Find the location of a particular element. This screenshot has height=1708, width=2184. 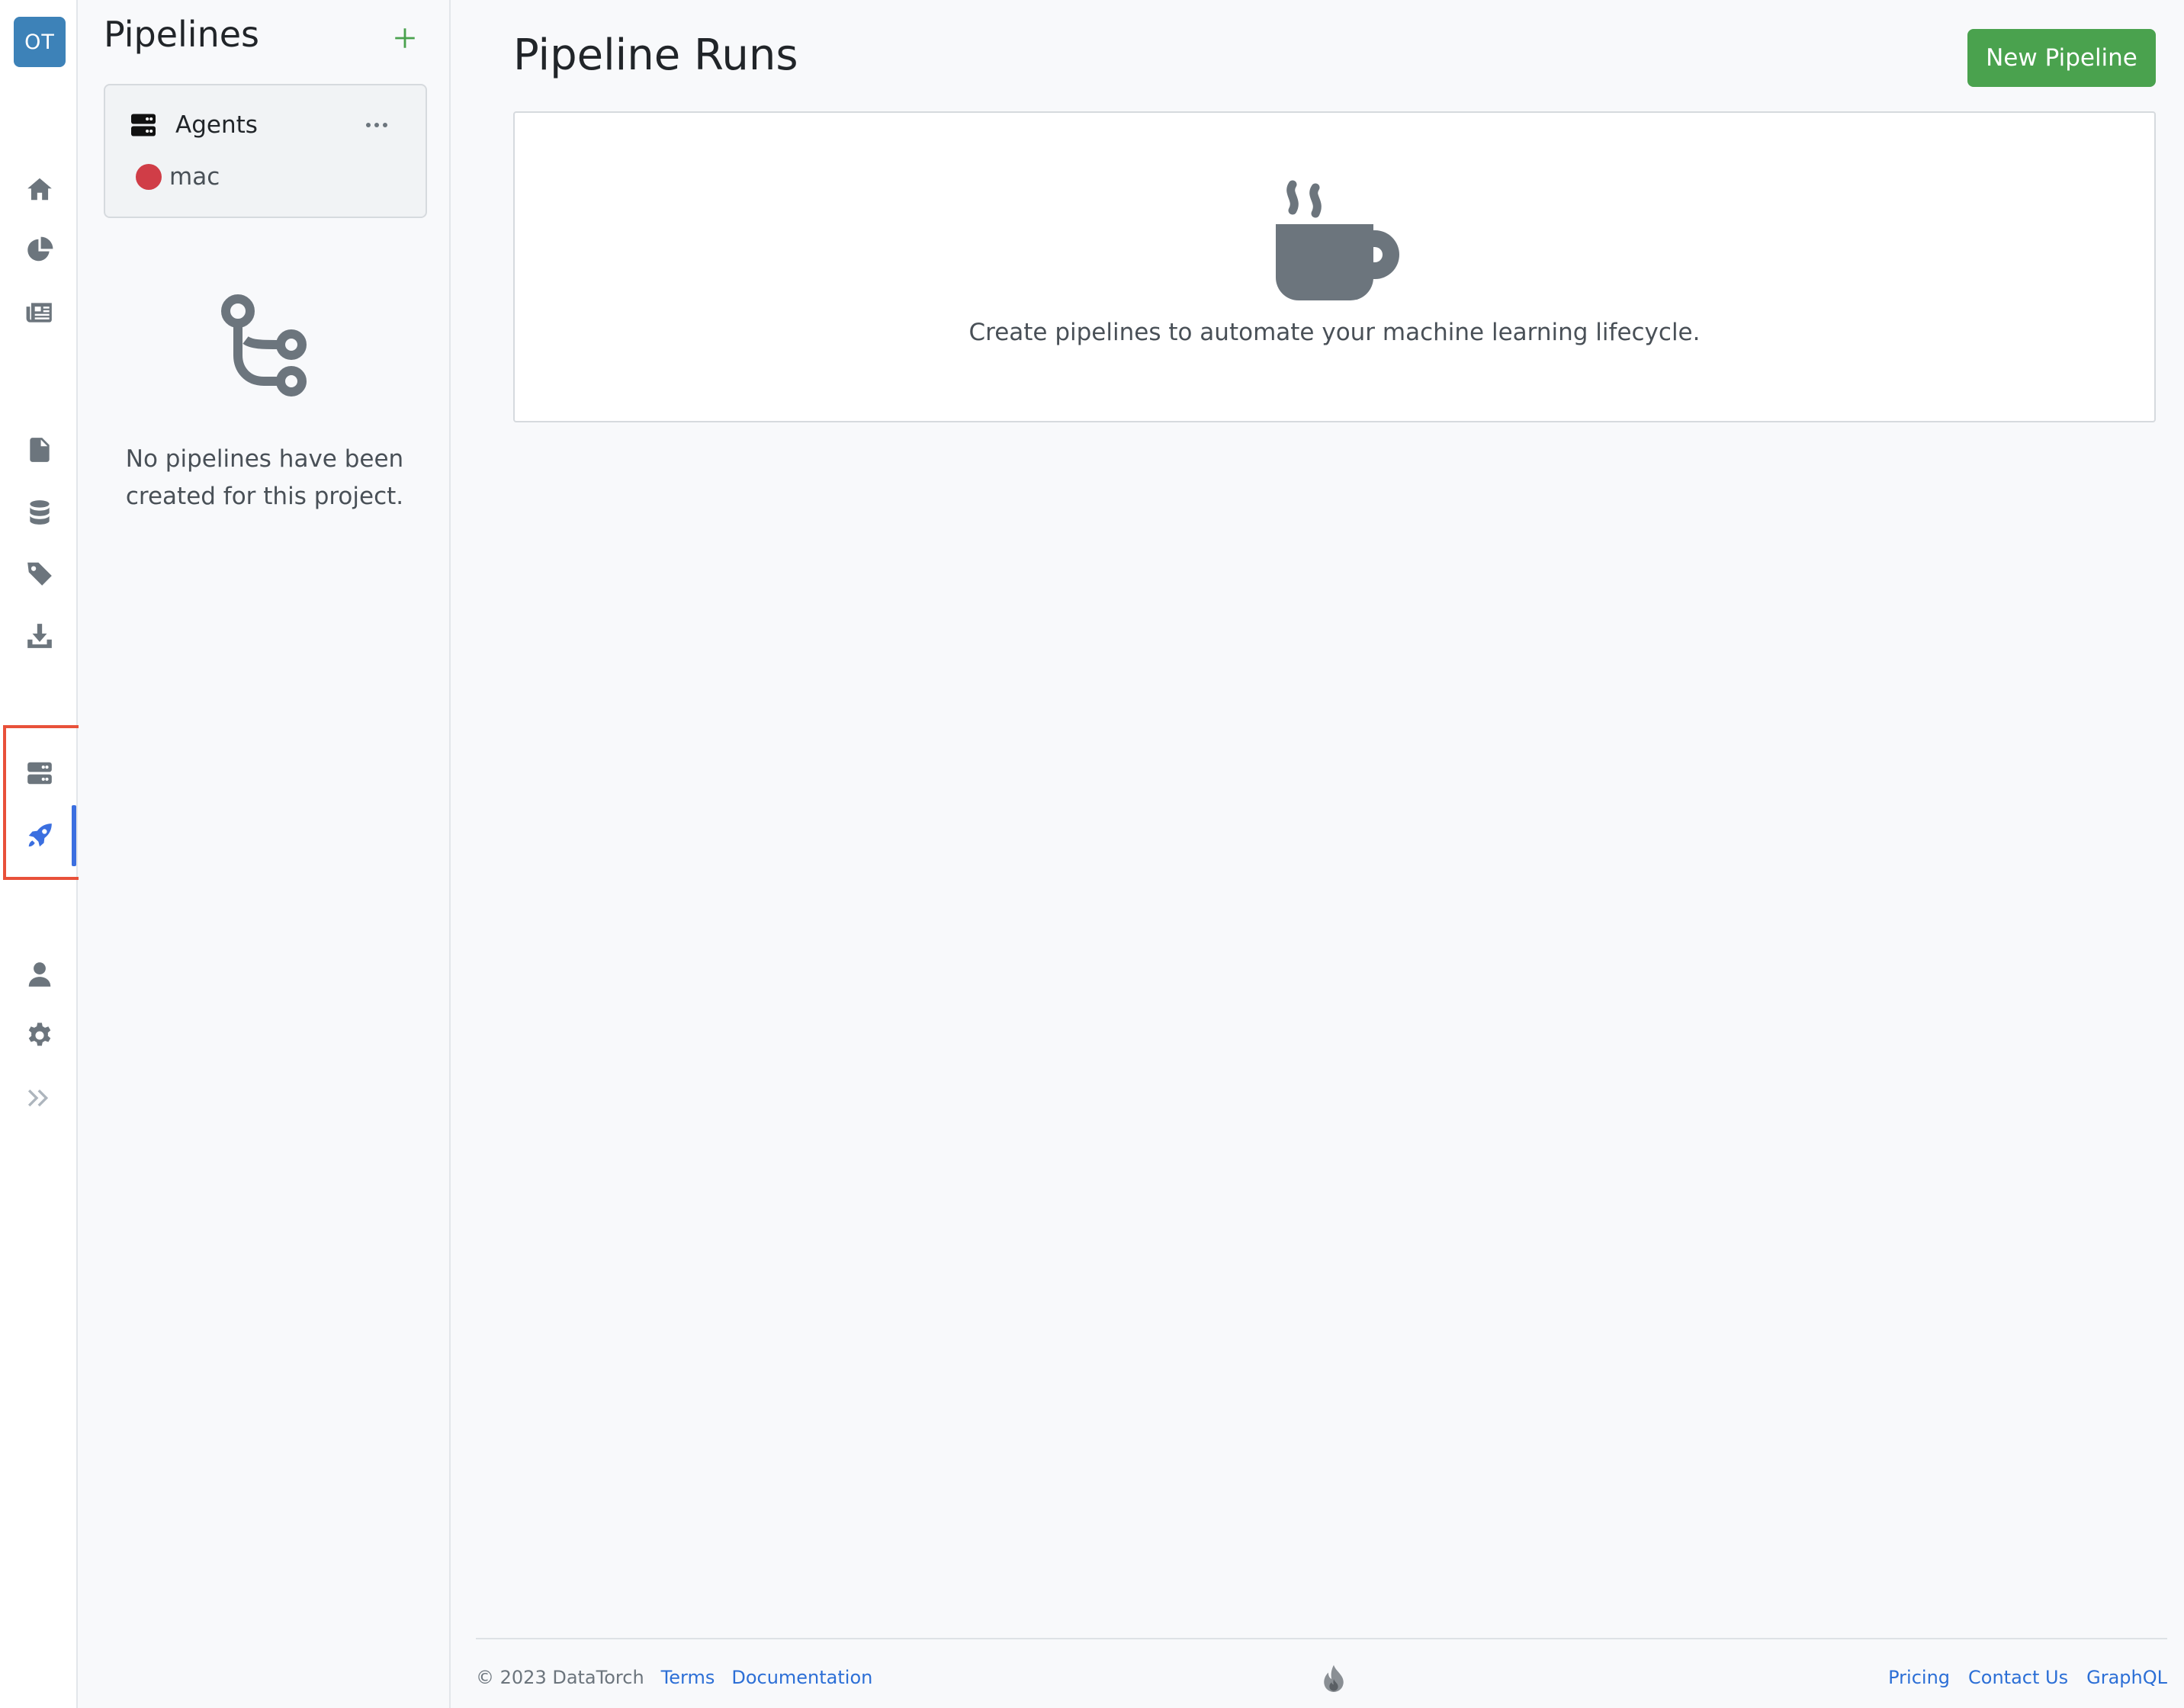

rocket-icon is located at coordinates (40, 835).